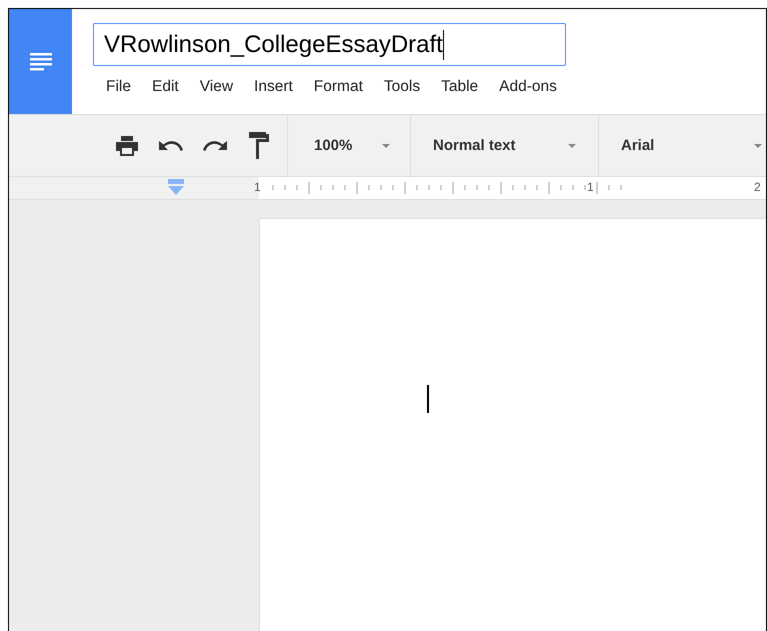 Image resolution: width=767 pixels, height=631 pixels. Describe the element at coordinates (349, 145) in the screenshot. I see `zoom-dropdown: 100%` at that location.